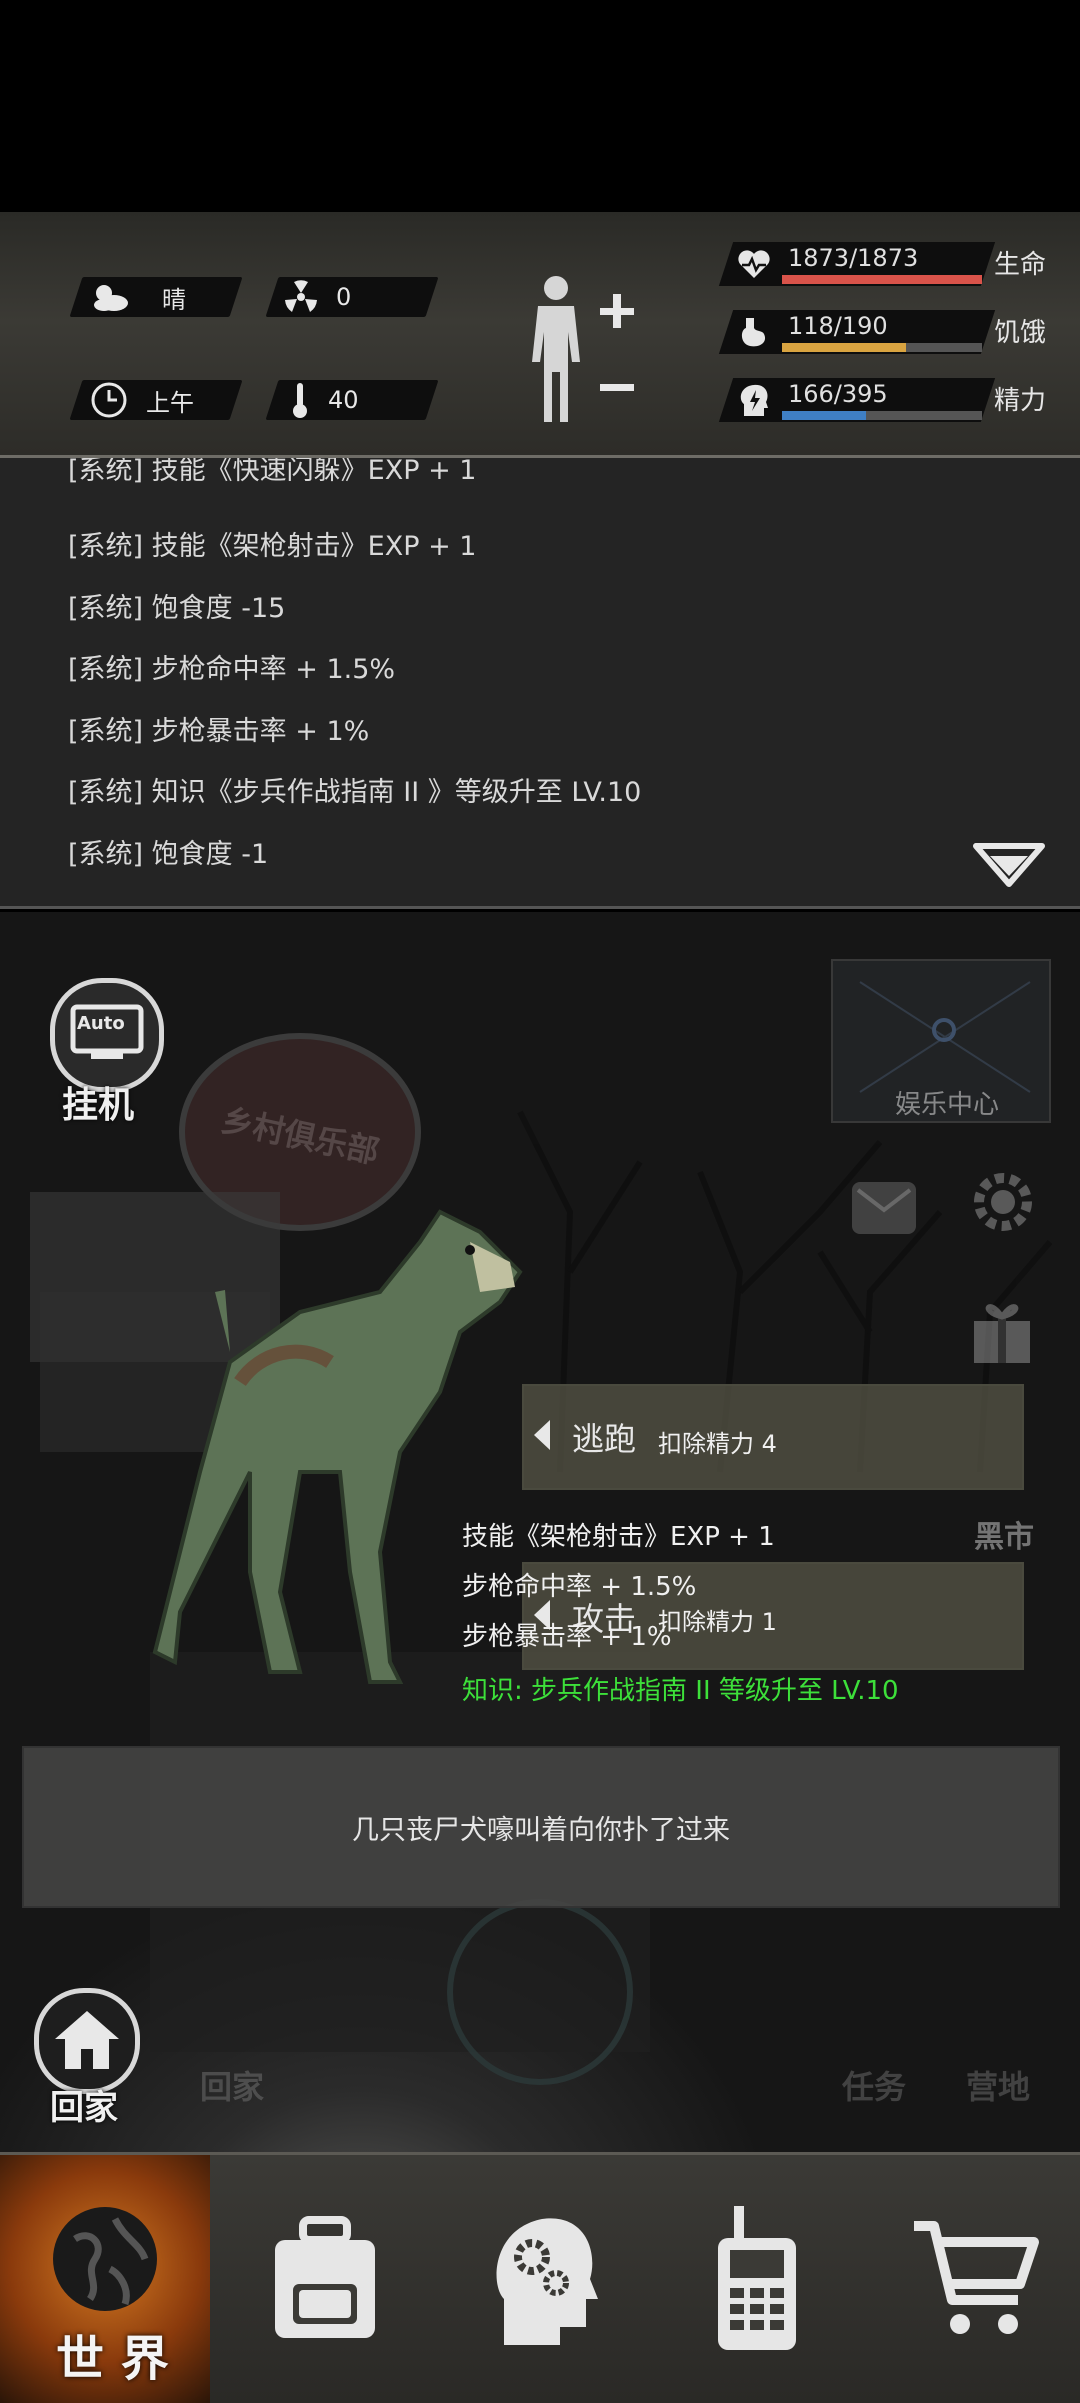 The height and width of the screenshot is (2403, 1080). I want to click on radiation-indicator: 0, so click(317, 297).